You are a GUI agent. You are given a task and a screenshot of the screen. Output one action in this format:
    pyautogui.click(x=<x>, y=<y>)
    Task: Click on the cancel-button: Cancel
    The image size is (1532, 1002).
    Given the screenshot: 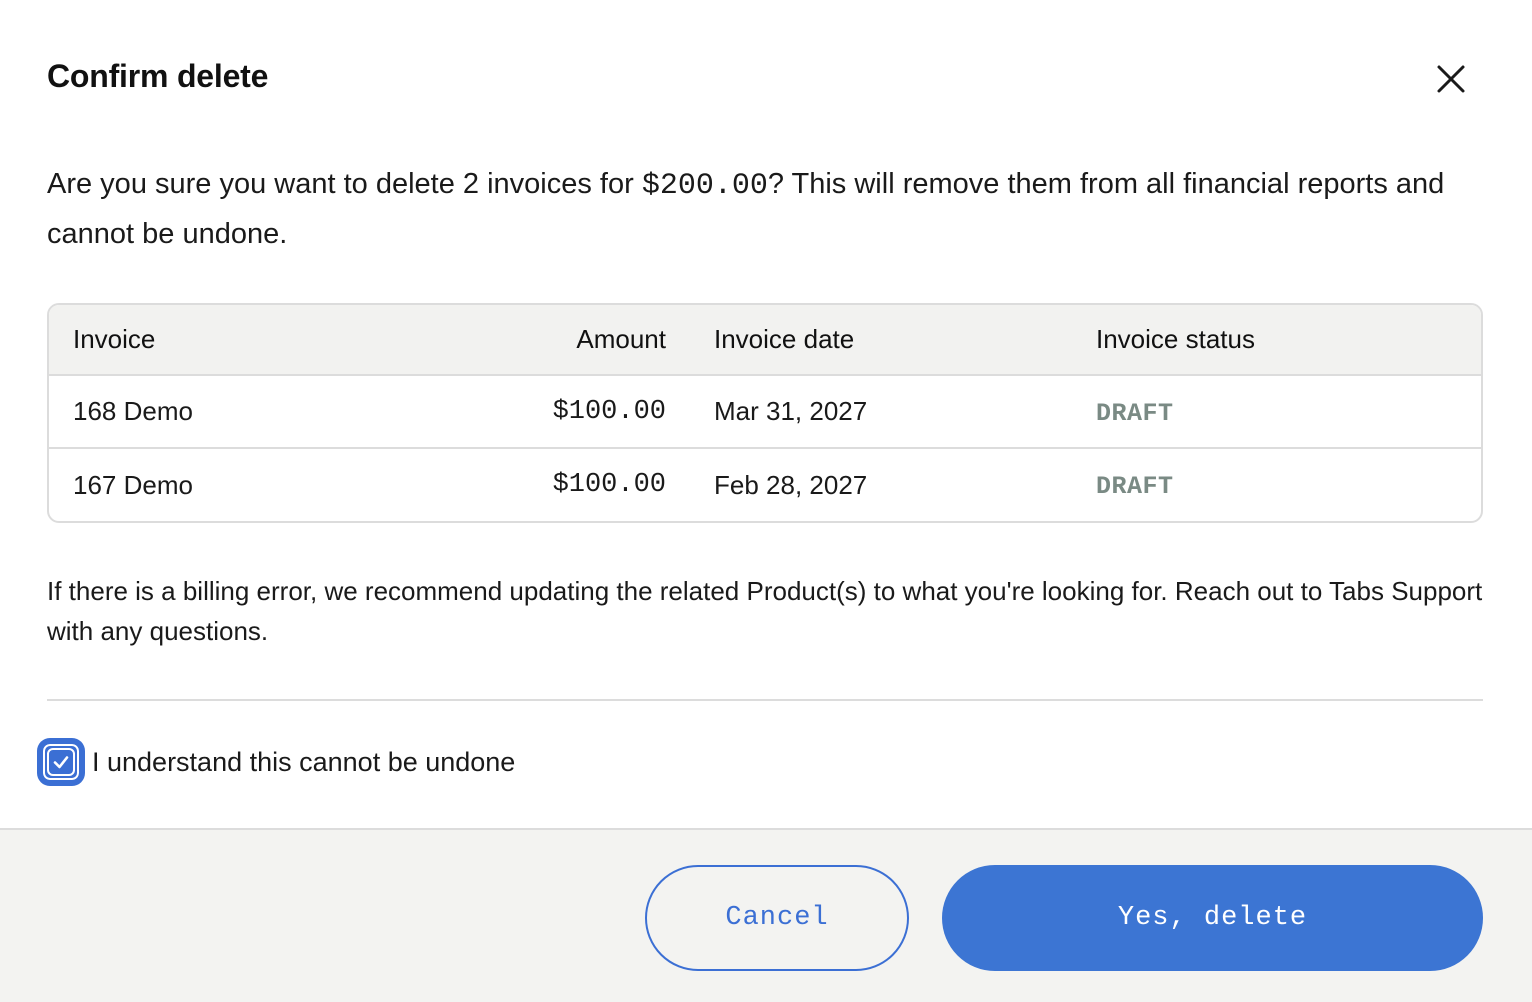 What is the action you would take?
    pyautogui.click(x=777, y=918)
    